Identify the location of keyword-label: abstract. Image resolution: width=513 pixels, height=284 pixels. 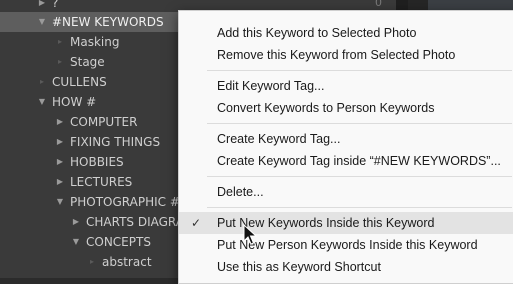
(127, 262).